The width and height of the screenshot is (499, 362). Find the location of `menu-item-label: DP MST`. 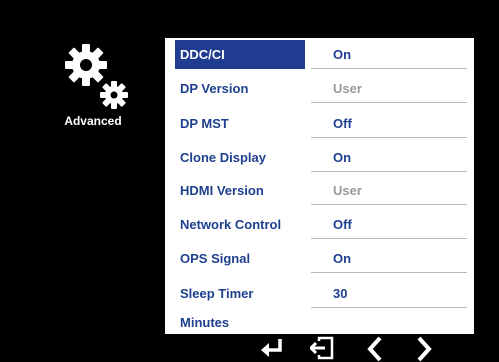

menu-item-label: DP MST is located at coordinates (204, 123).